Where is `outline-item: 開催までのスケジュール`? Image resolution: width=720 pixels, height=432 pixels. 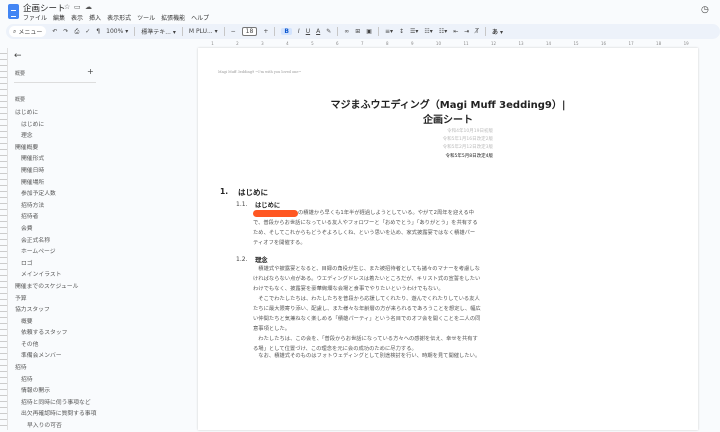
outline-item: 開催までのスケジュール is located at coordinates (95, 287).